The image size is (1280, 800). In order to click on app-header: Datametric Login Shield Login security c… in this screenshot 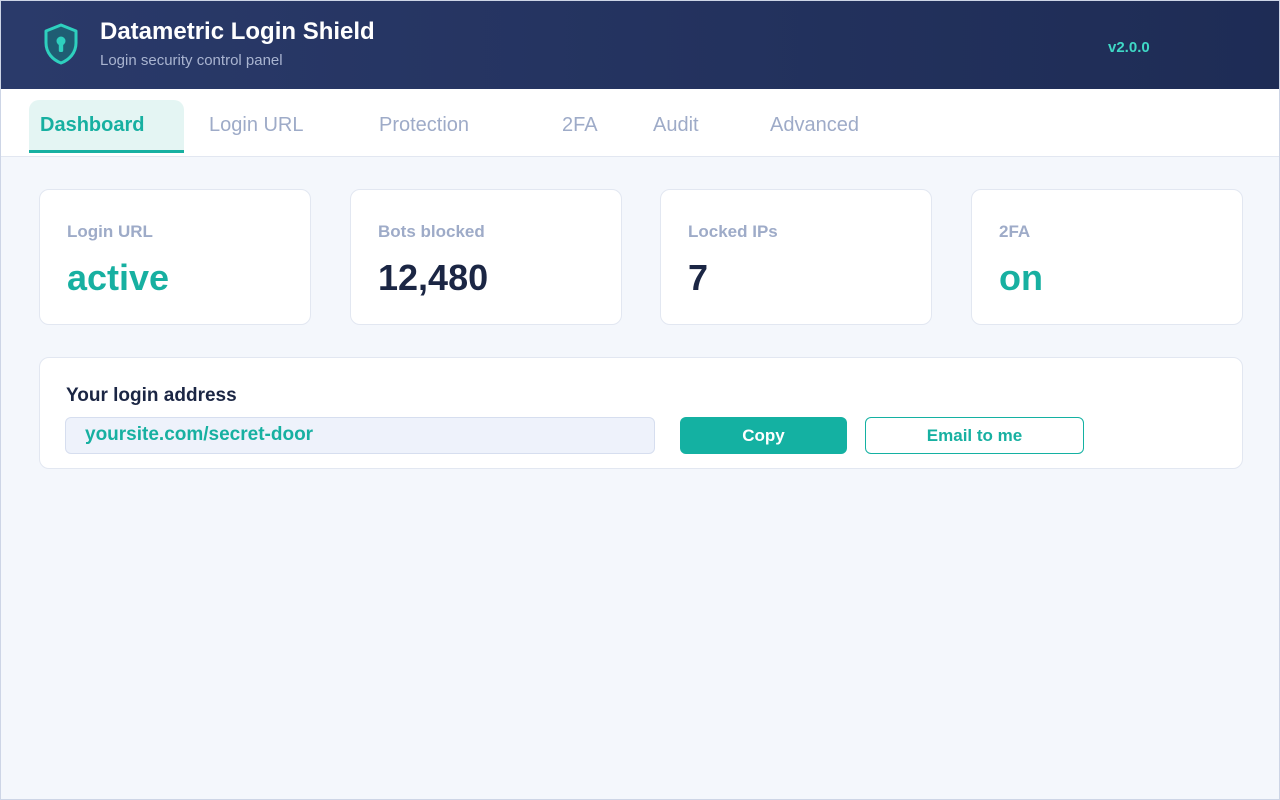, I will do `click(640, 45)`.